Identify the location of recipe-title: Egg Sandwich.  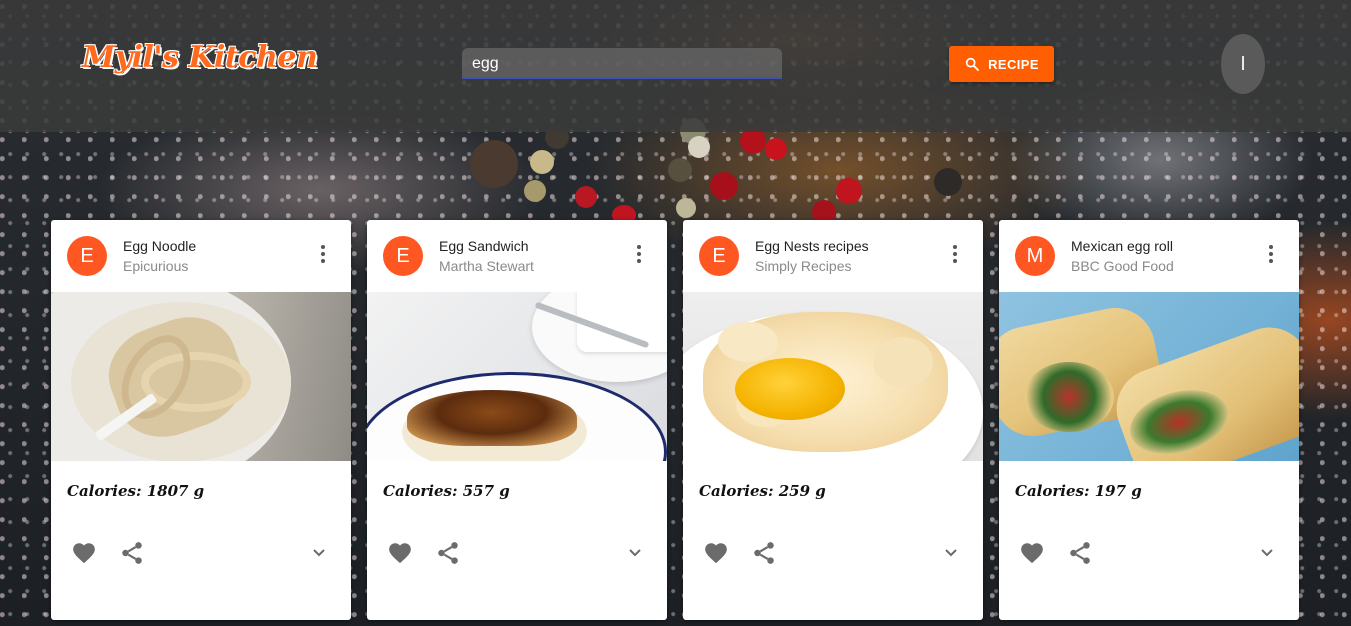
(484, 246).